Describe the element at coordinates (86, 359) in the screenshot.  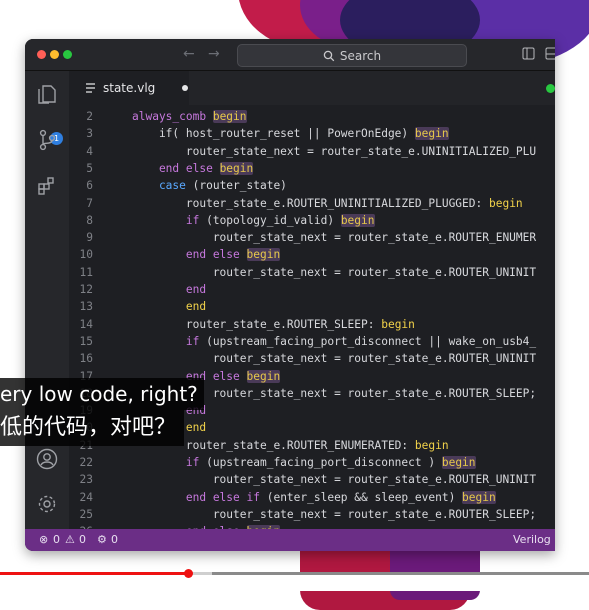
I see `line-number: 16` at that location.